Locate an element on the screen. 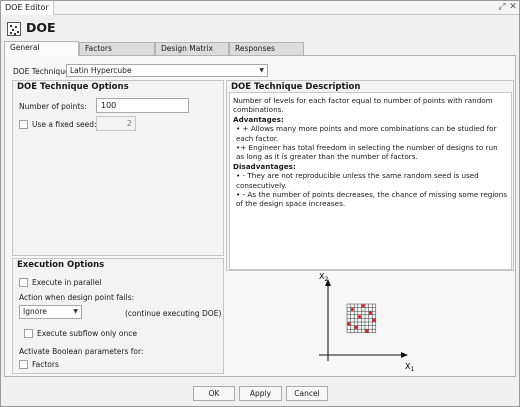 This screenshot has height=407, width=520. fail-action-value: Ignore is located at coordinates (35, 311).